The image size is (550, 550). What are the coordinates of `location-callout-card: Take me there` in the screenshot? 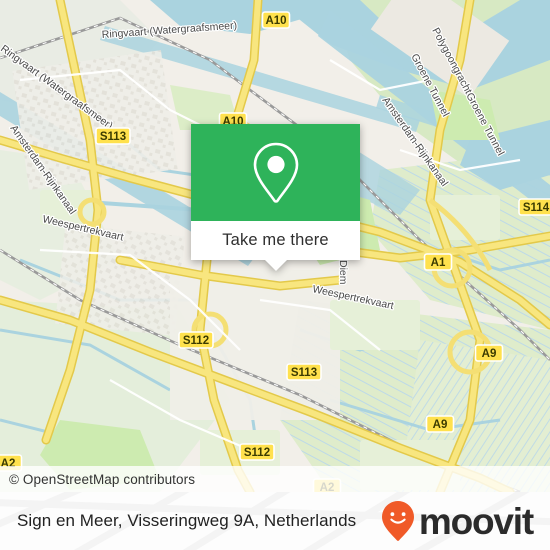 It's located at (275, 197).